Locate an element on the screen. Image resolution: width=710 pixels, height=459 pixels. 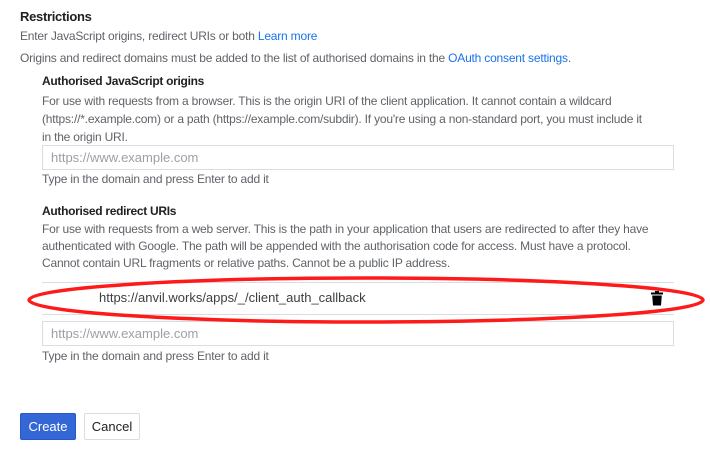
cancel-button: Cancel is located at coordinates (112, 426).